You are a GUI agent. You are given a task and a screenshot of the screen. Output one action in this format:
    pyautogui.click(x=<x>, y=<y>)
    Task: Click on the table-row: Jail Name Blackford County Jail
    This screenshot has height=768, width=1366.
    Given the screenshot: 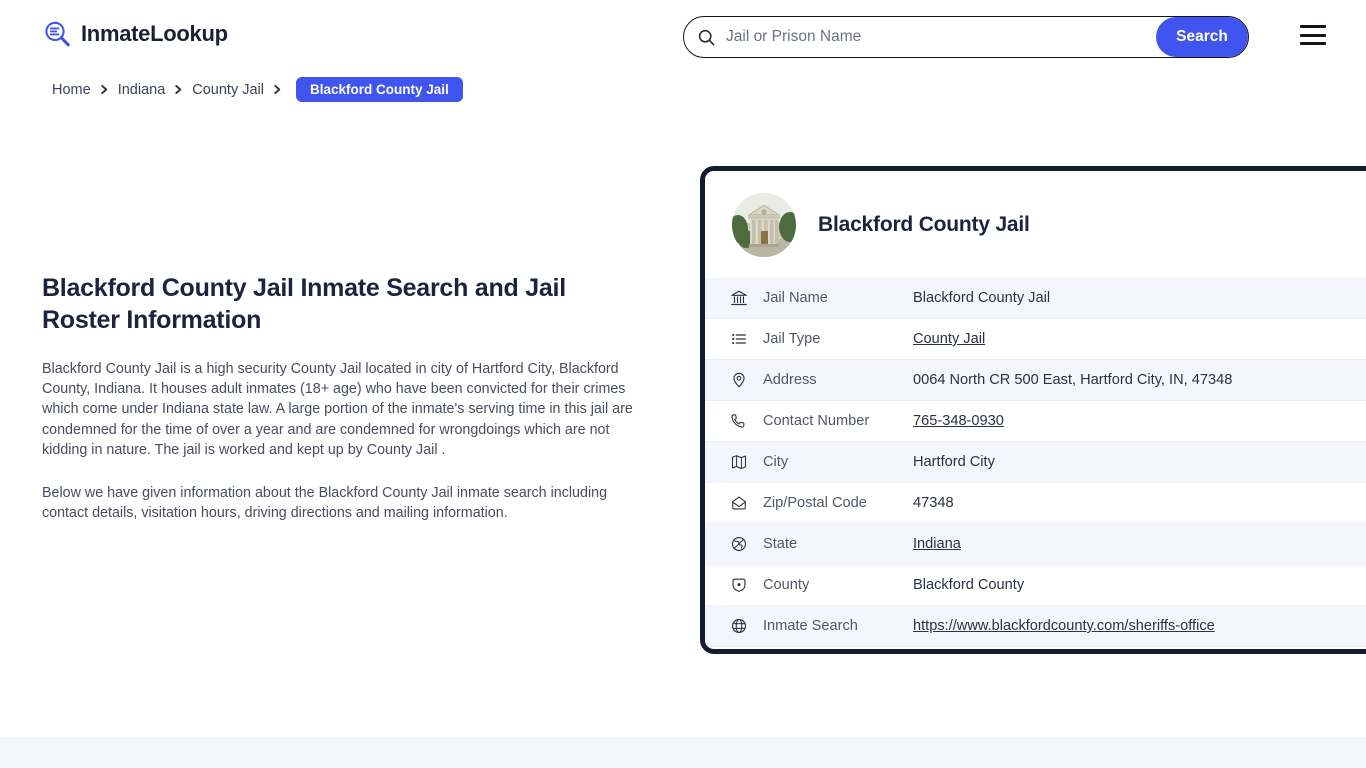 What is the action you would take?
    pyautogui.click(x=1035, y=298)
    